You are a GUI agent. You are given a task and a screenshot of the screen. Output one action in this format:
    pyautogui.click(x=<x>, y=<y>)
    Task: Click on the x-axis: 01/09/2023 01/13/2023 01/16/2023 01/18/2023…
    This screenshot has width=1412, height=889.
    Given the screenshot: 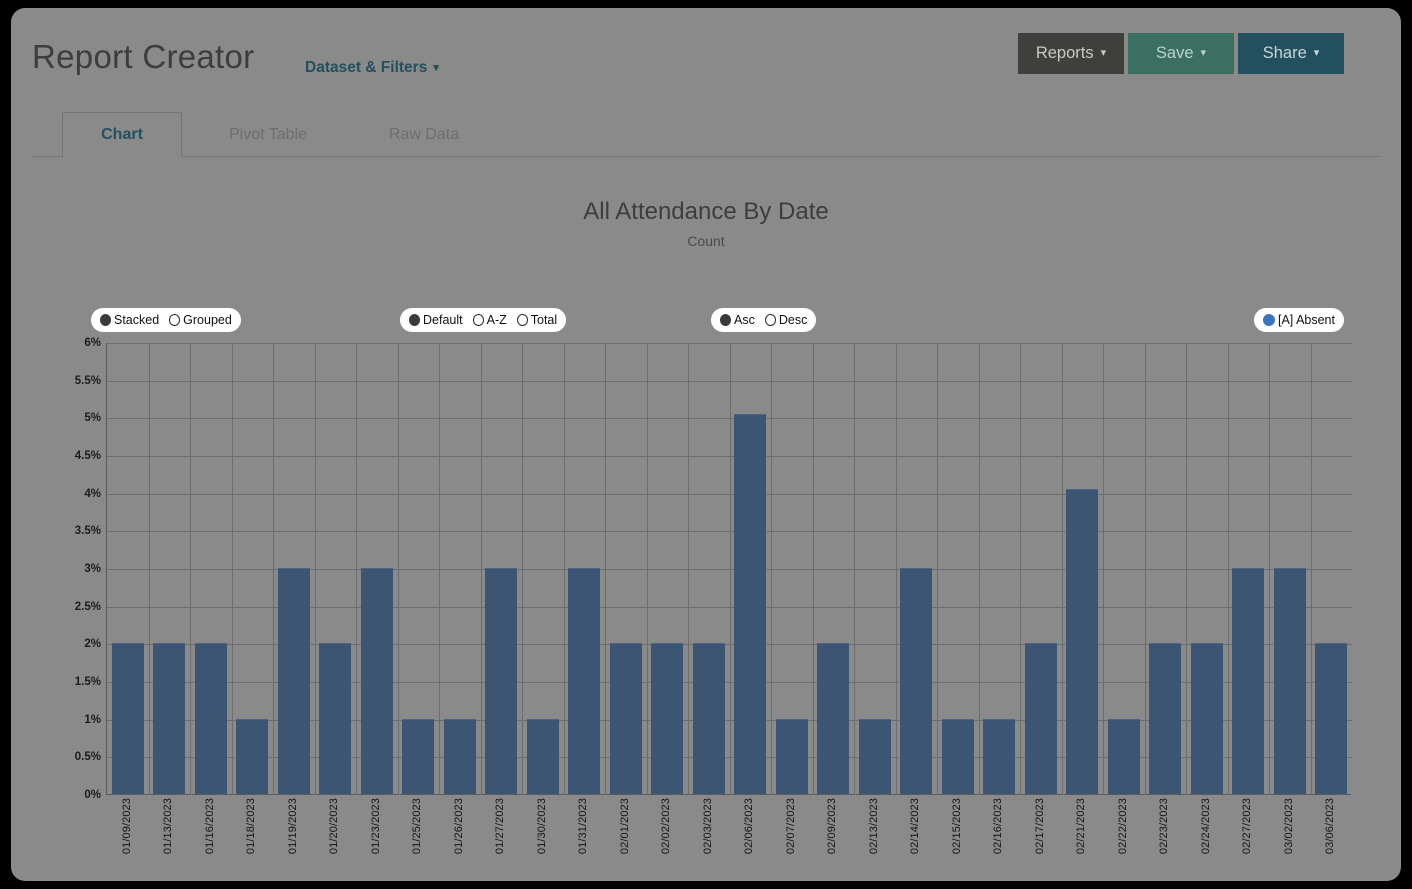 What is the action you would take?
    pyautogui.click(x=728, y=838)
    